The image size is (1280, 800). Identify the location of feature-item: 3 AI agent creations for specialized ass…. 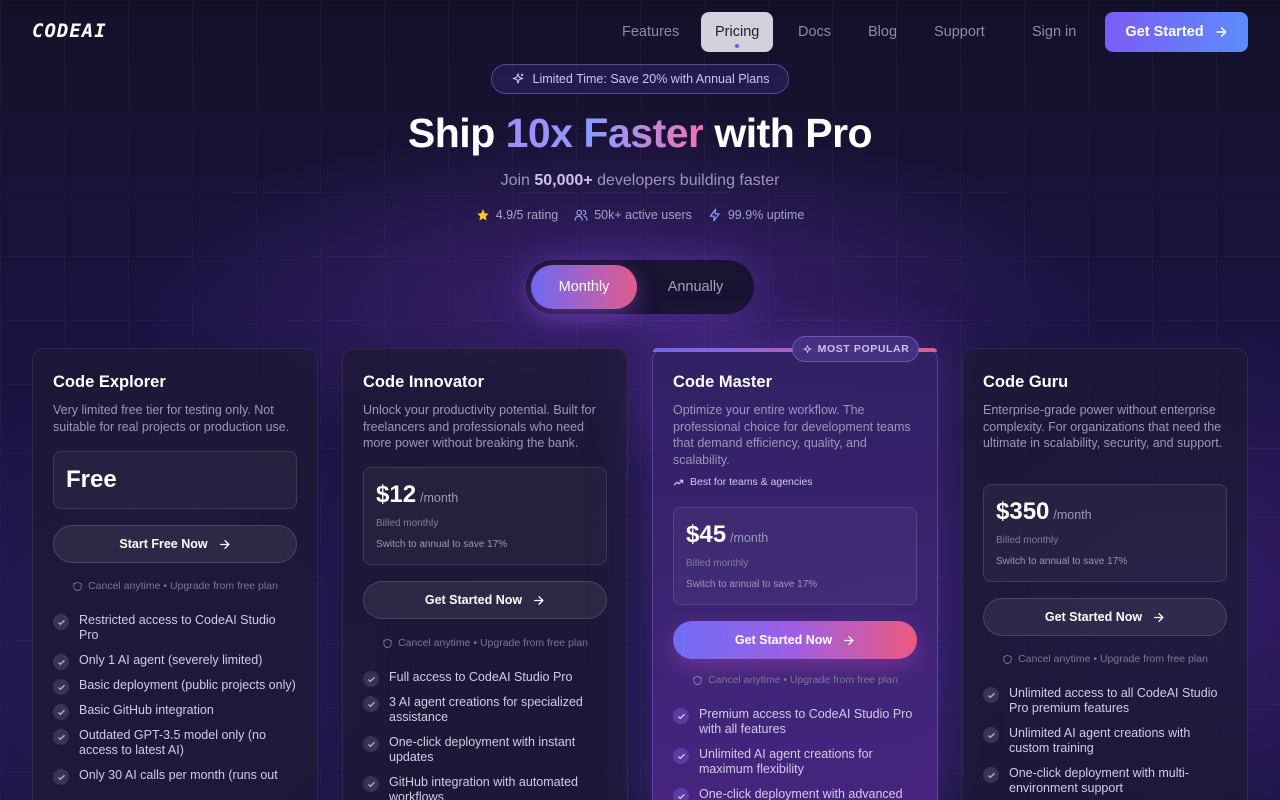
(485, 710).